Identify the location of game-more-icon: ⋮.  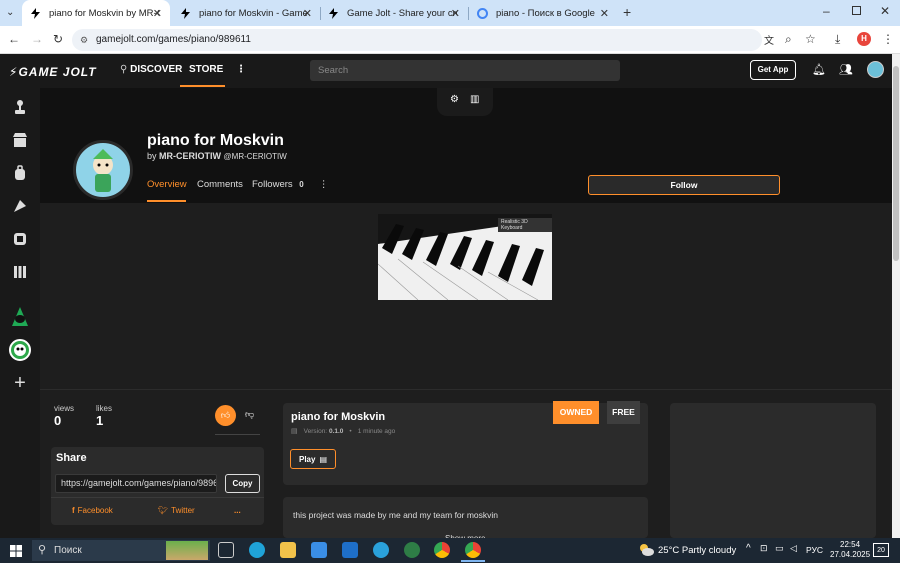
(324, 184).